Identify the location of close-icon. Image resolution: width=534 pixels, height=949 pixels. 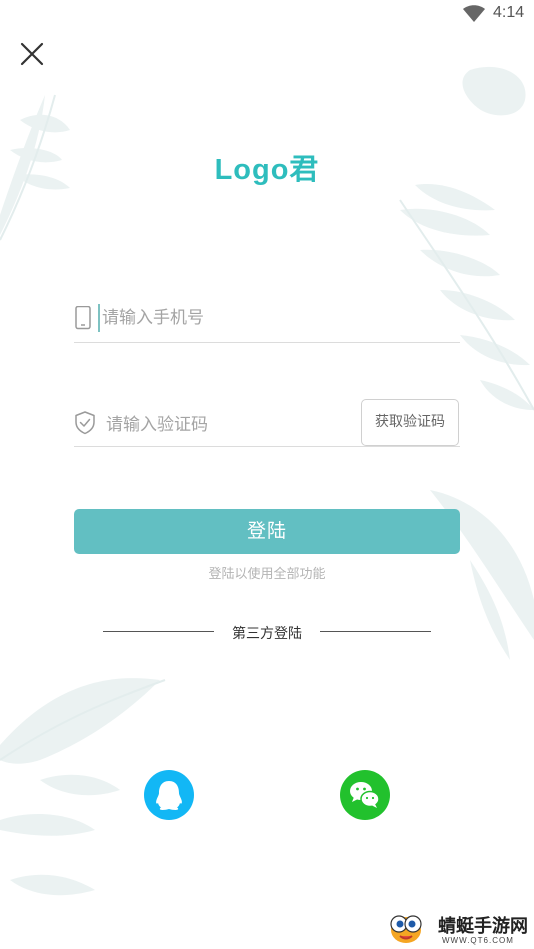
(32, 54).